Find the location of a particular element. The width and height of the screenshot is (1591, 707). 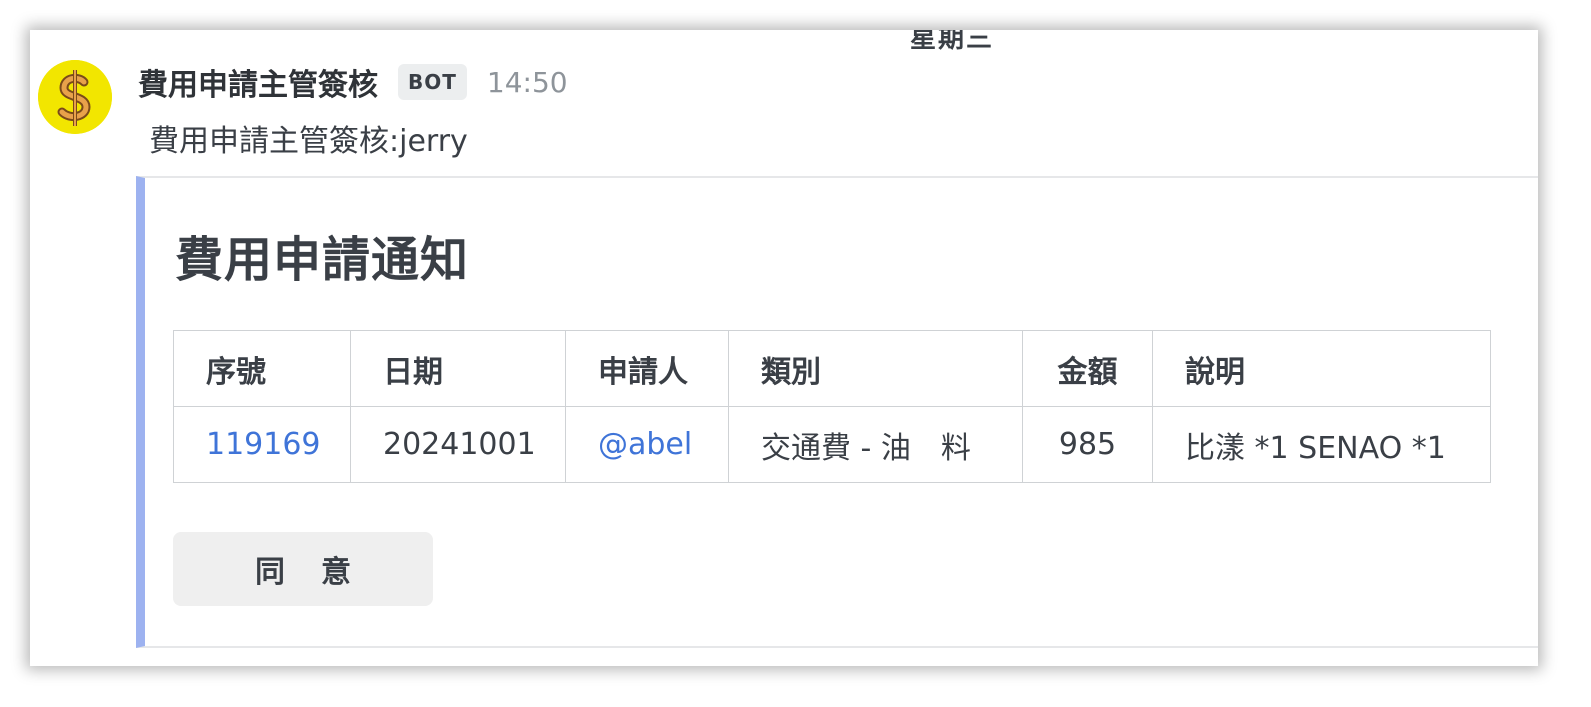

message-timestamp: 14:50 is located at coordinates (527, 82).